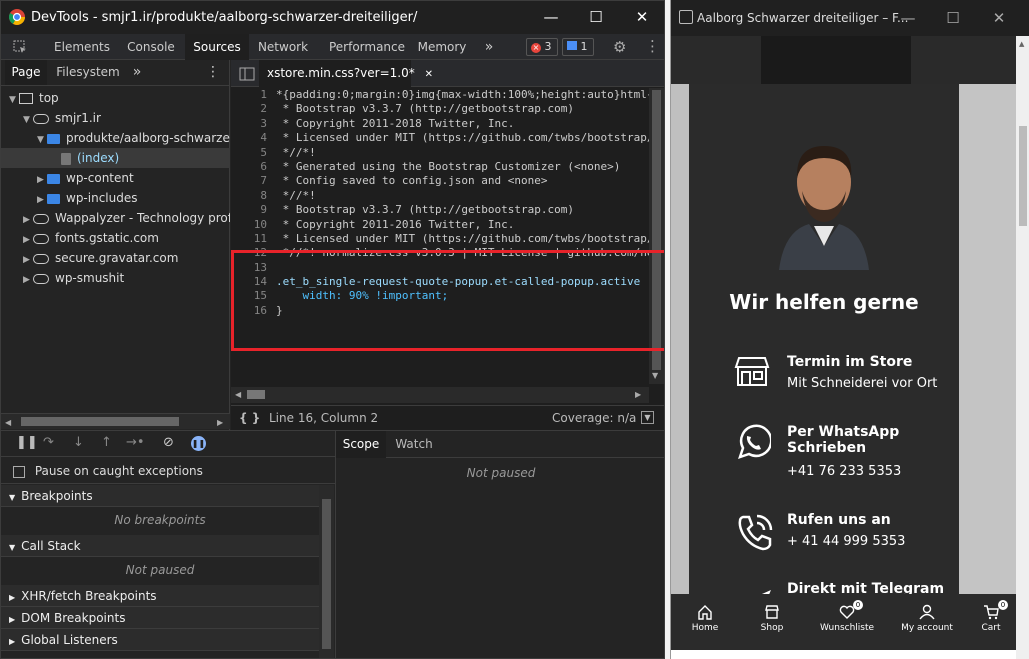 The image size is (1029, 659). What do you see at coordinates (414, 444) in the screenshot?
I see `tab-watch: Watch` at bounding box center [414, 444].